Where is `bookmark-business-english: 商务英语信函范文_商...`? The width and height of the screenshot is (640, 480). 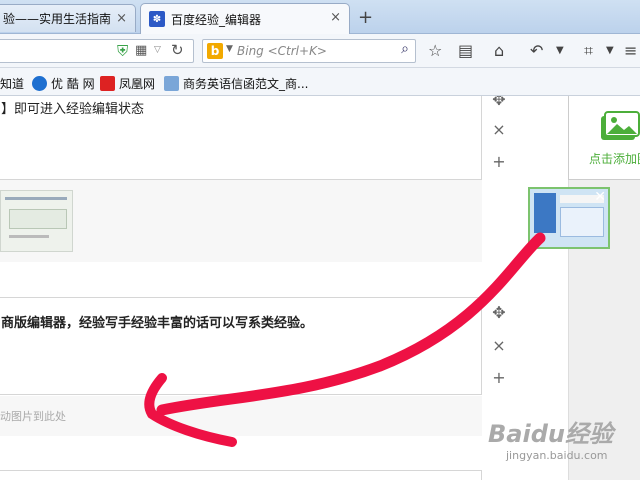
bookmark-business-english: 商务英语信函范文_商... is located at coordinates (236, 83).